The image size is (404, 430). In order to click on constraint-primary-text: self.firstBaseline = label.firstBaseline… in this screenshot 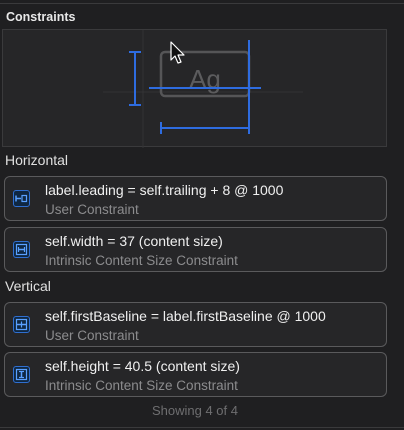, I will do `click(185, 316)`.